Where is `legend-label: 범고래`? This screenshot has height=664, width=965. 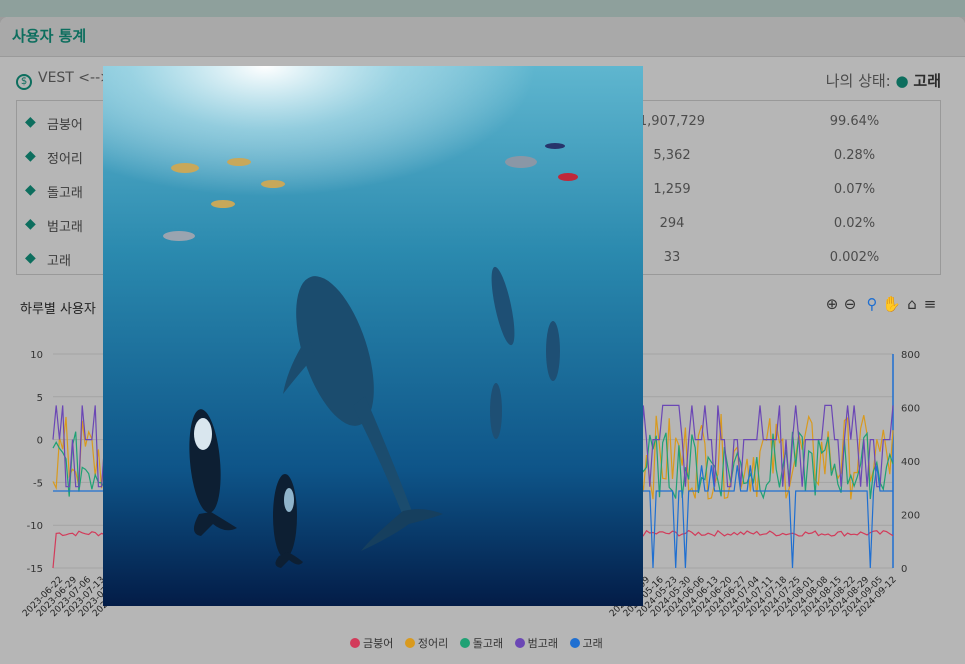 legend-label: 범고래 is located at coordinates (542, 643).